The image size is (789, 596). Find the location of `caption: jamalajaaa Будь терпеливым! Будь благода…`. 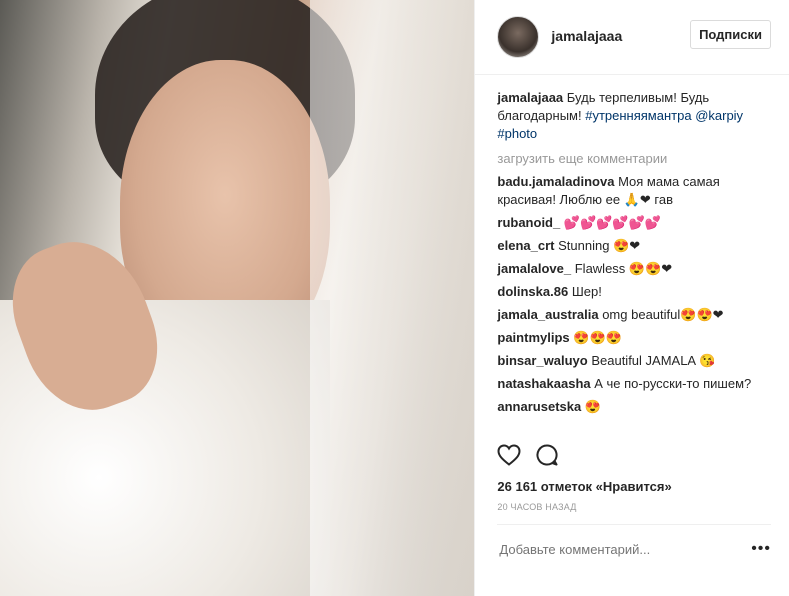

caption: jamalajaaa Будь терпеливым! Будь благода… is located at coordinates (634, 116).